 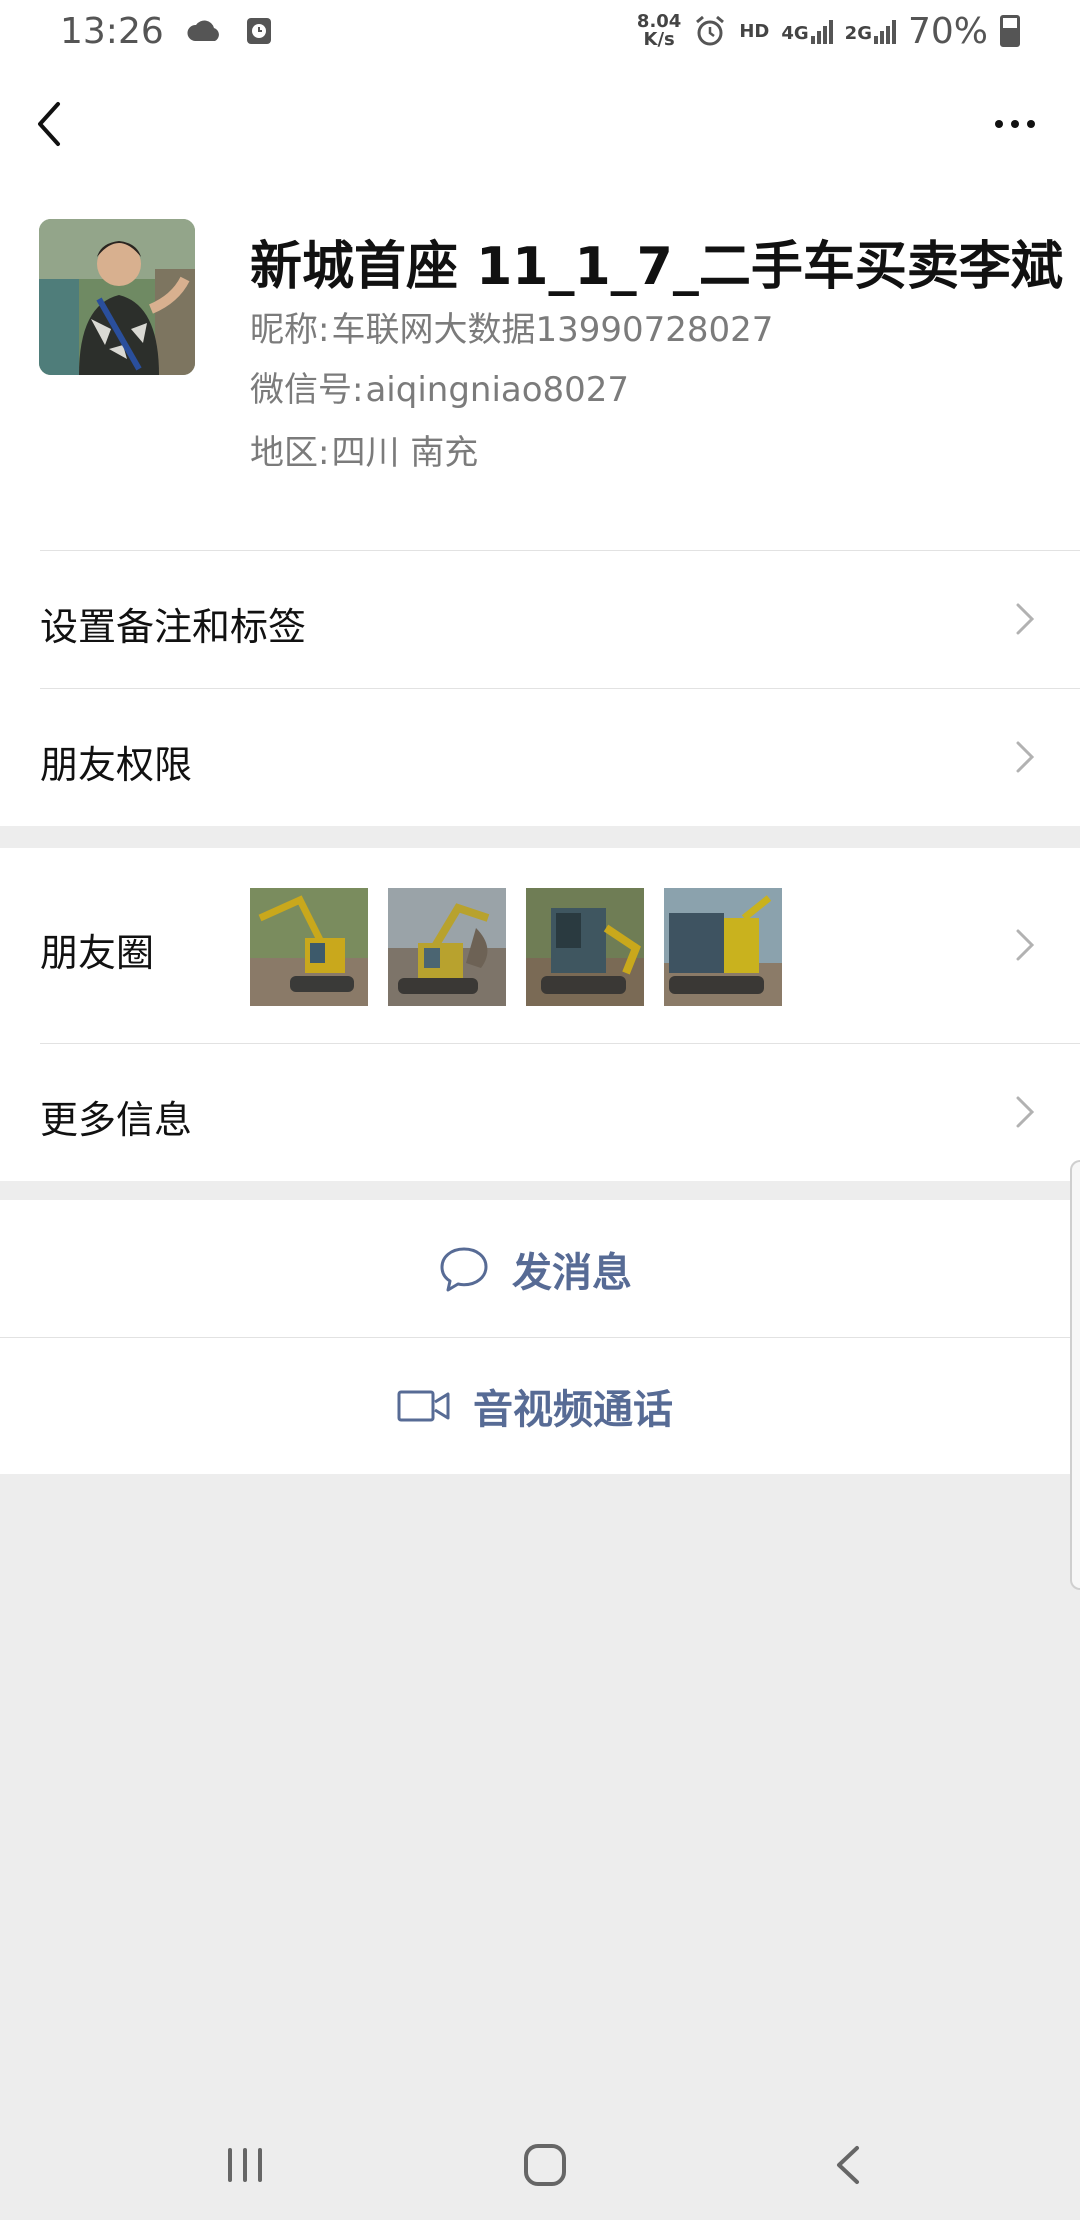 I want to click on remark-tags-label: 设置备注和标签, so click(x=173, y=627).